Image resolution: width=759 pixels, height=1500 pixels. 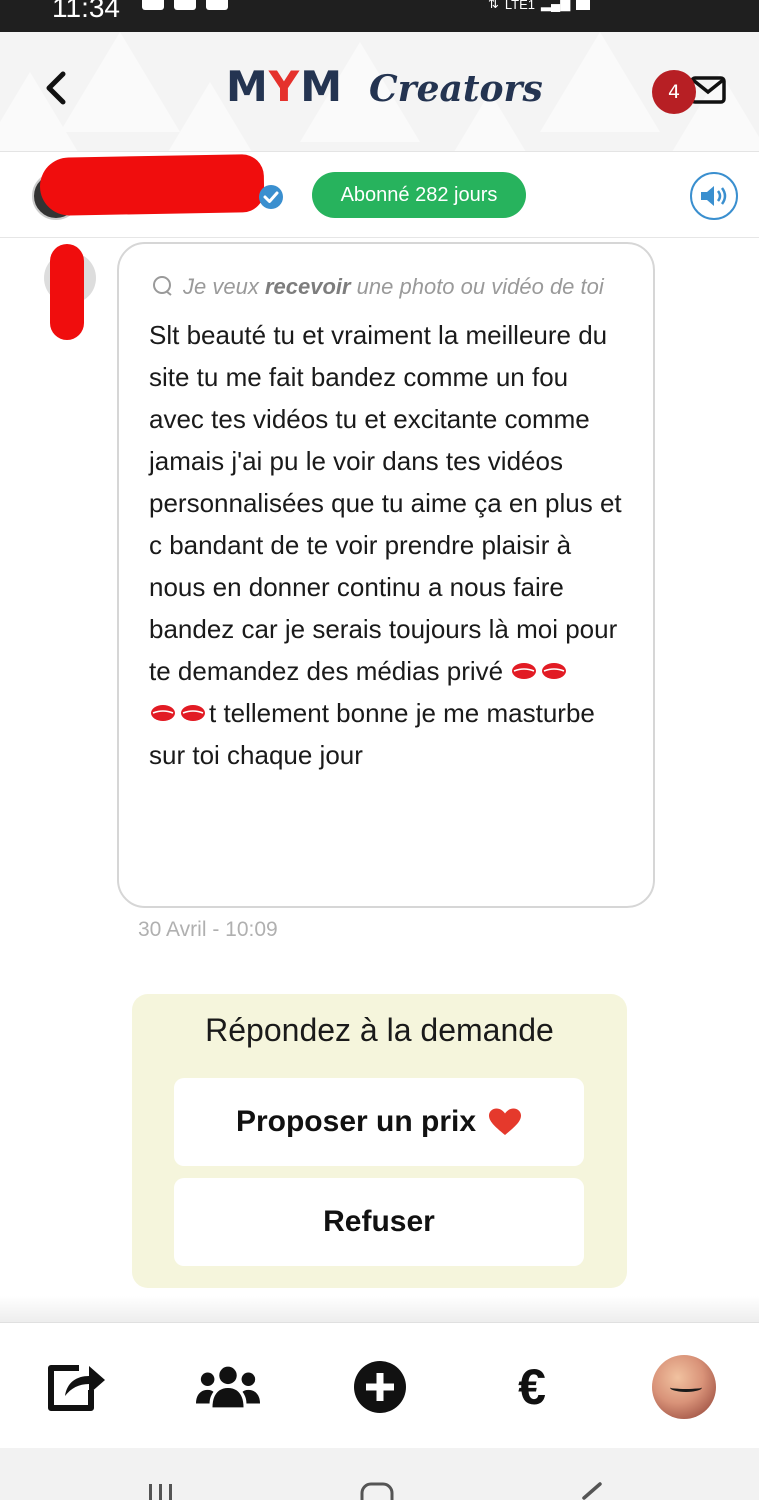 I want to click on subscription-duration-badge: Abonné 282 jours, so click(x=419, y=195).